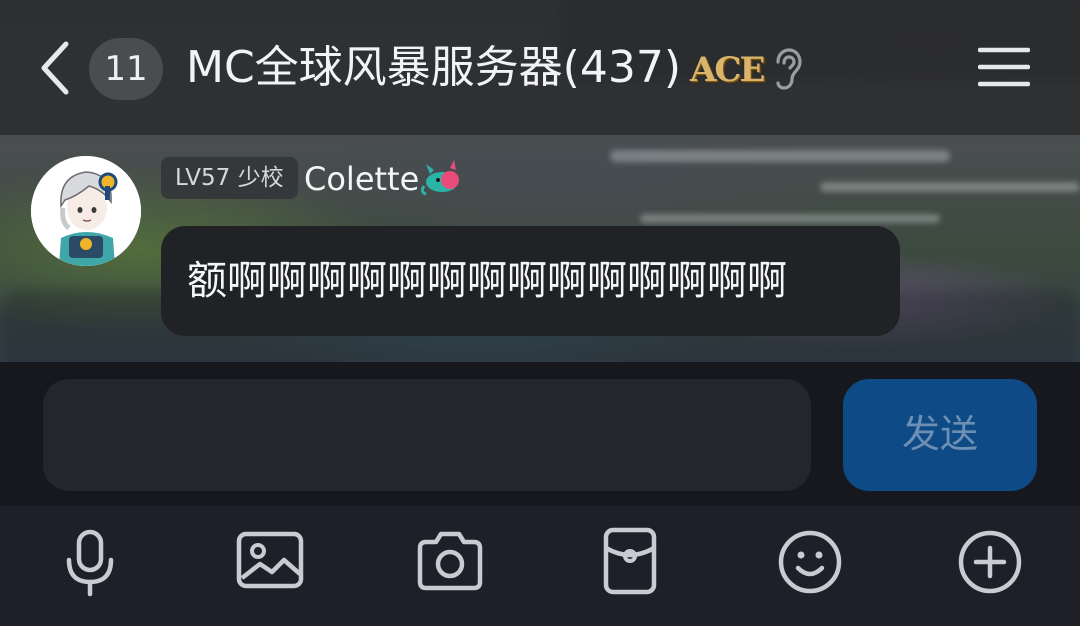 Image resolution: width=1080 pixels, height=626 pixels. What do you see at coordinates (450, 562) in the screenshot?
I see `camera-icon` at bounding box center [450, 562].